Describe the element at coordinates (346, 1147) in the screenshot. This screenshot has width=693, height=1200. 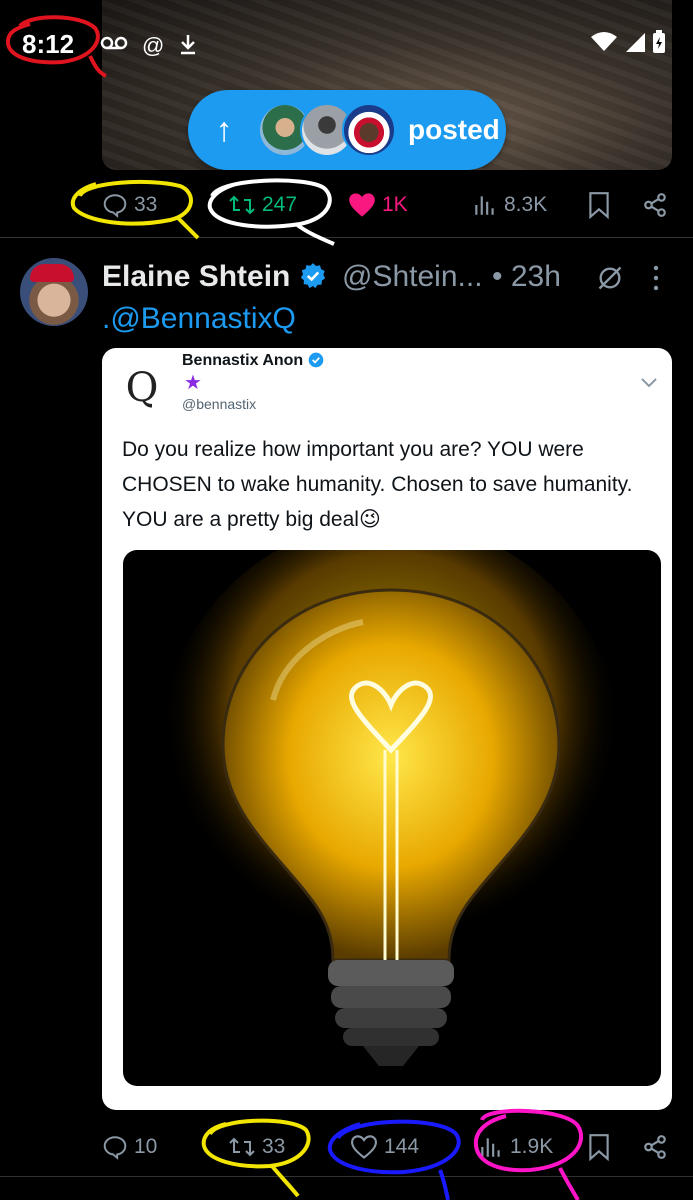
I see `tweet-actions: 10 33 144 1.9K` at that location.